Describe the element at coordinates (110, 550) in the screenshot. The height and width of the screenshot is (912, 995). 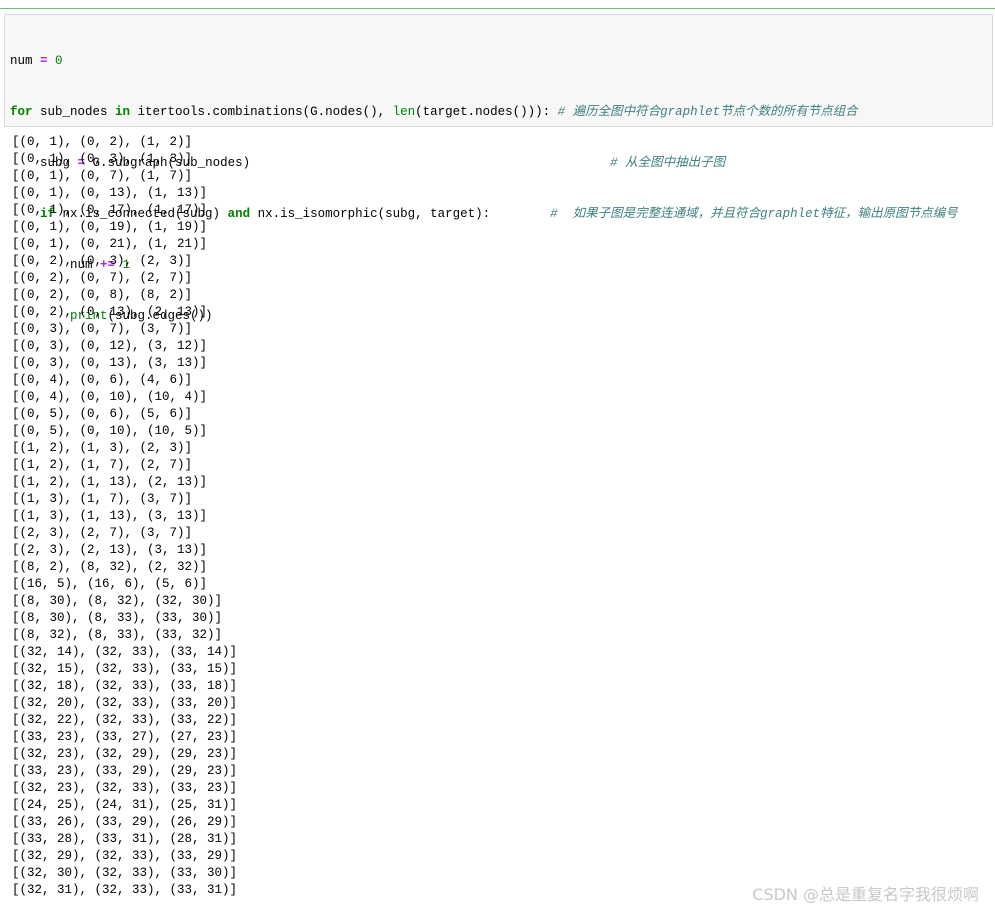
I see `output-line: [(2, 3), (2, 13), (3, 13)]` at that location.